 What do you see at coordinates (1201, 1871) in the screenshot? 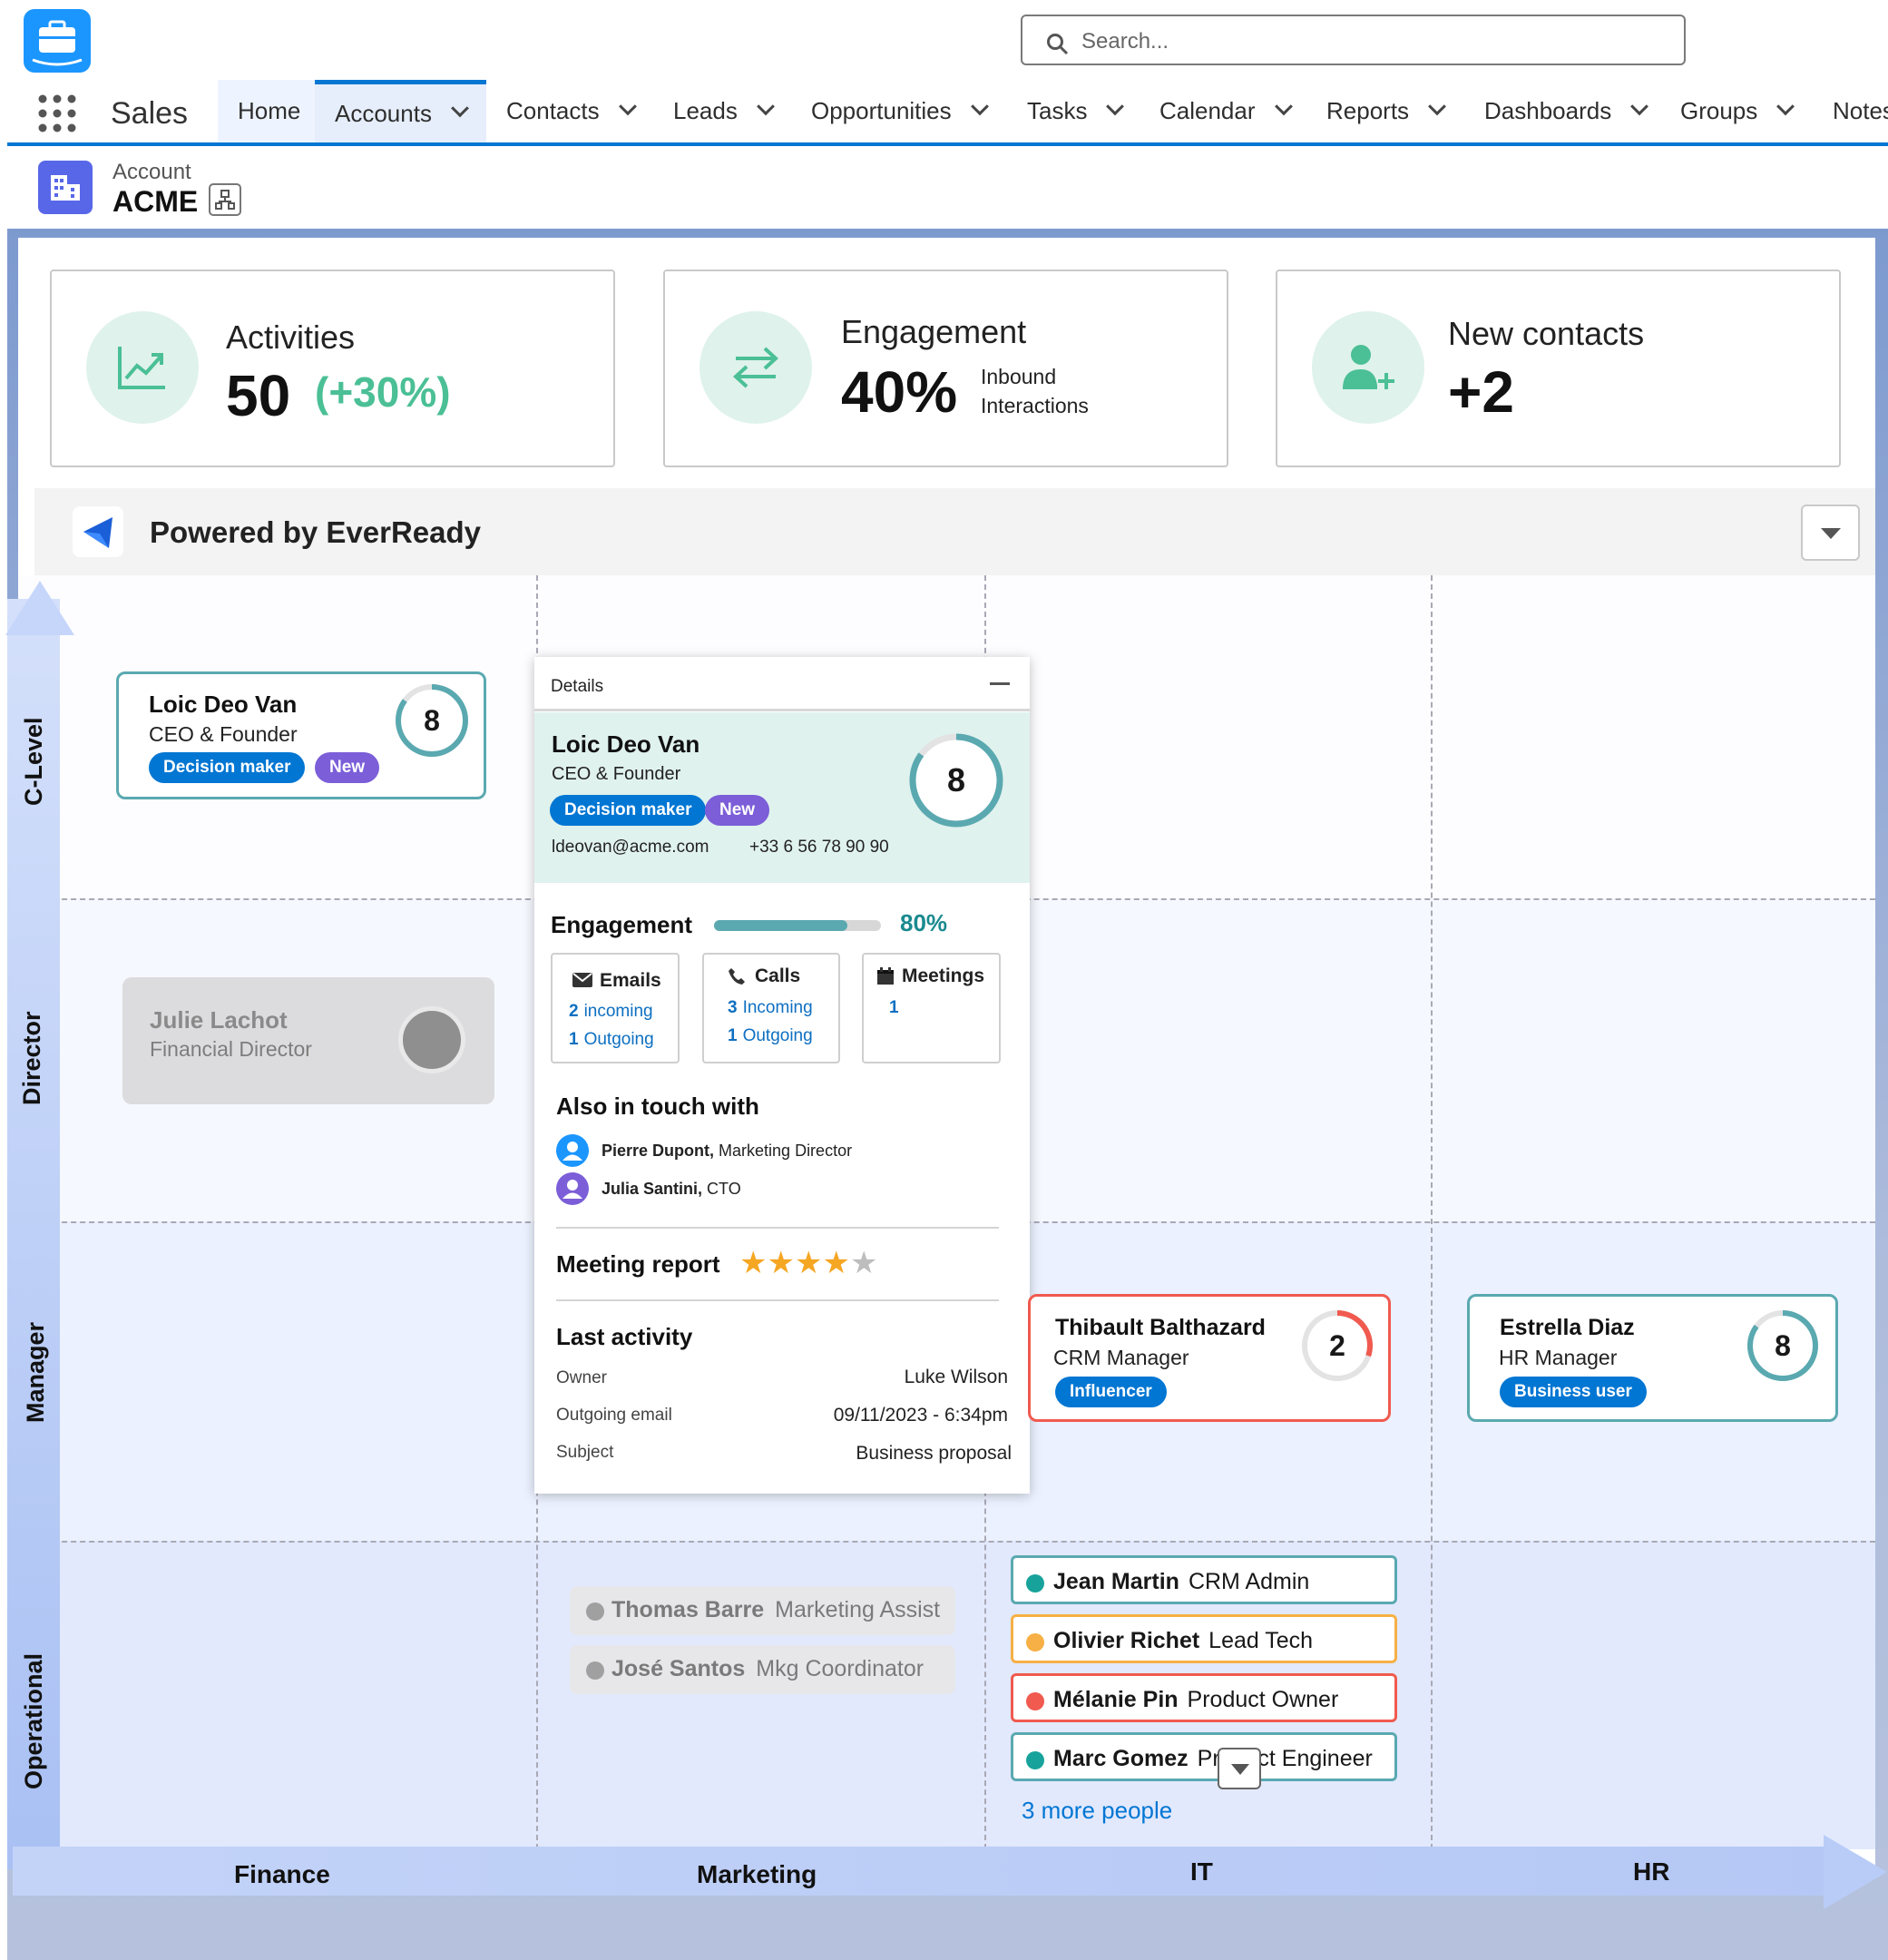
I see `x-axis-label-it: IT` at bounding box center [1201, 1871].